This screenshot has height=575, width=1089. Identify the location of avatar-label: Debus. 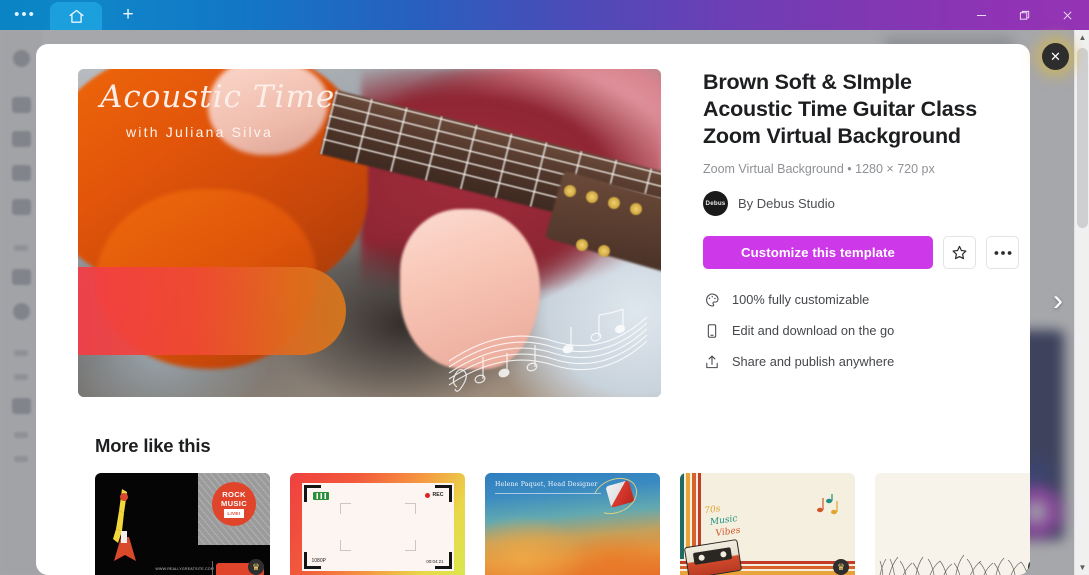
(715, 203).